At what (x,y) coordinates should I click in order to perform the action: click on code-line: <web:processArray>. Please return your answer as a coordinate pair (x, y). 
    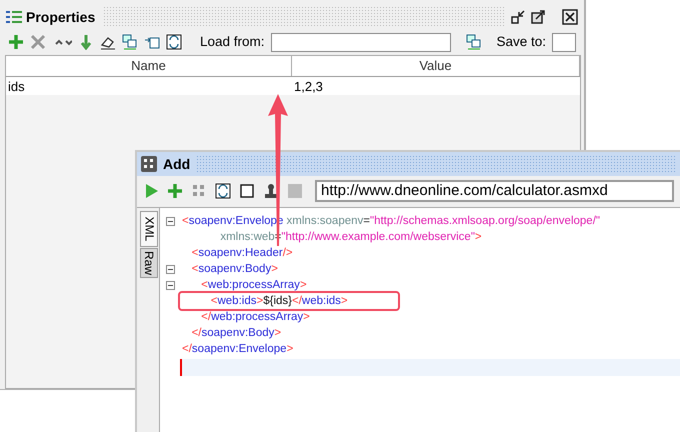
    Looking at the image, I should click on (254, 285).